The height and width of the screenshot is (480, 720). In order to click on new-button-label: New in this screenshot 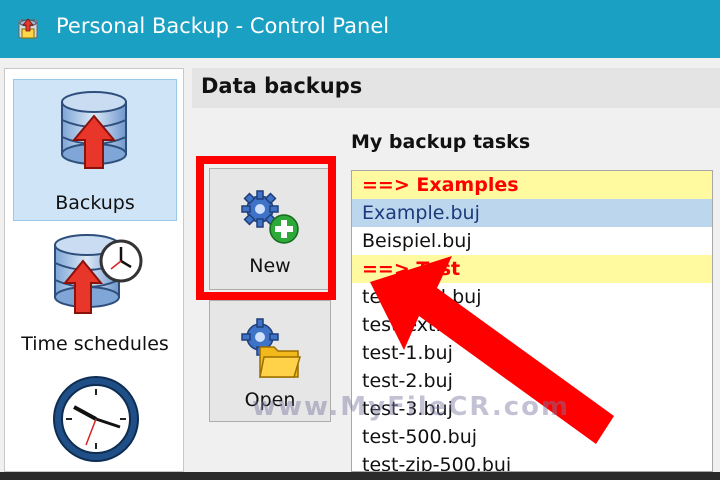, I will do `click(270, 266)`.